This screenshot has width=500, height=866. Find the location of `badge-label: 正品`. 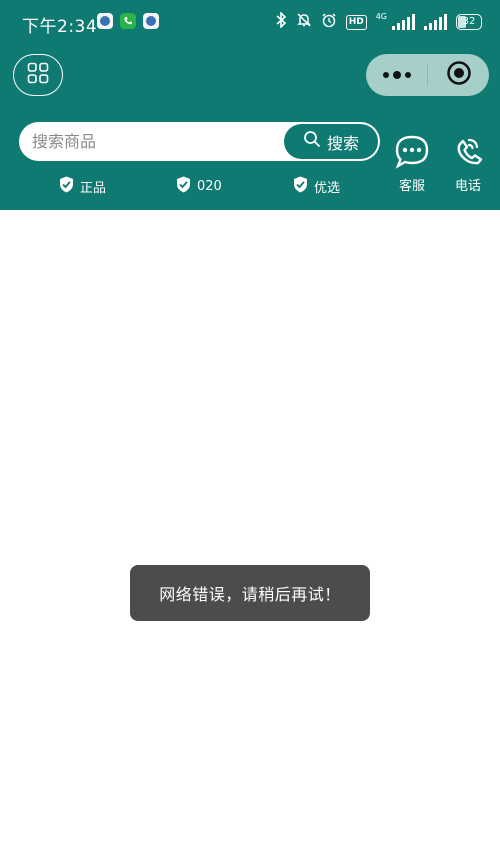

badge-label: 正品 is located at coordinates (93, 188).